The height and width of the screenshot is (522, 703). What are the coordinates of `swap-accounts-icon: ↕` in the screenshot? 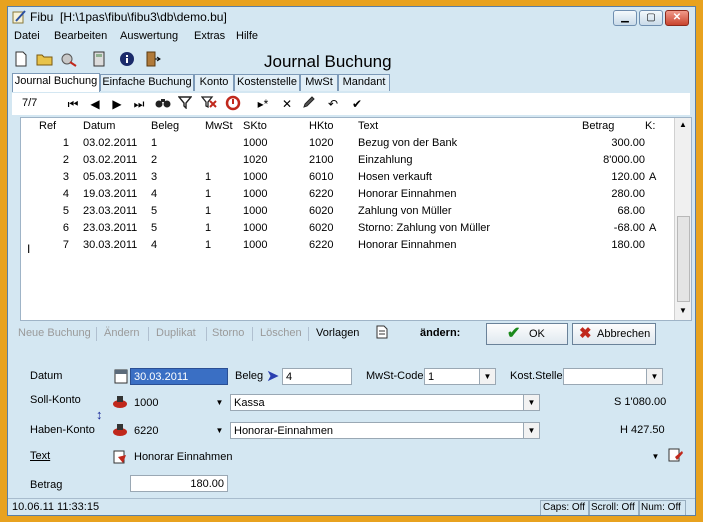 It's located at (99, 414).